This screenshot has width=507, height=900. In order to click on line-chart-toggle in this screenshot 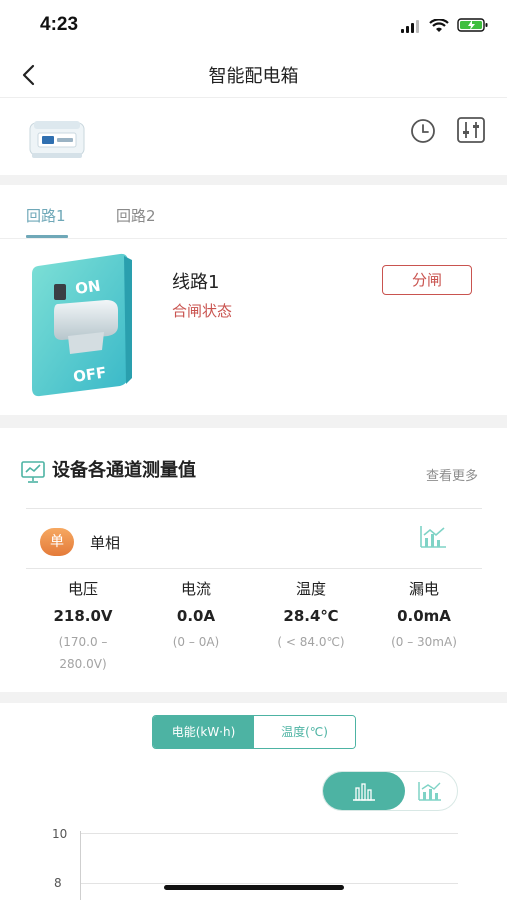, I will do `click(430, 791)`.